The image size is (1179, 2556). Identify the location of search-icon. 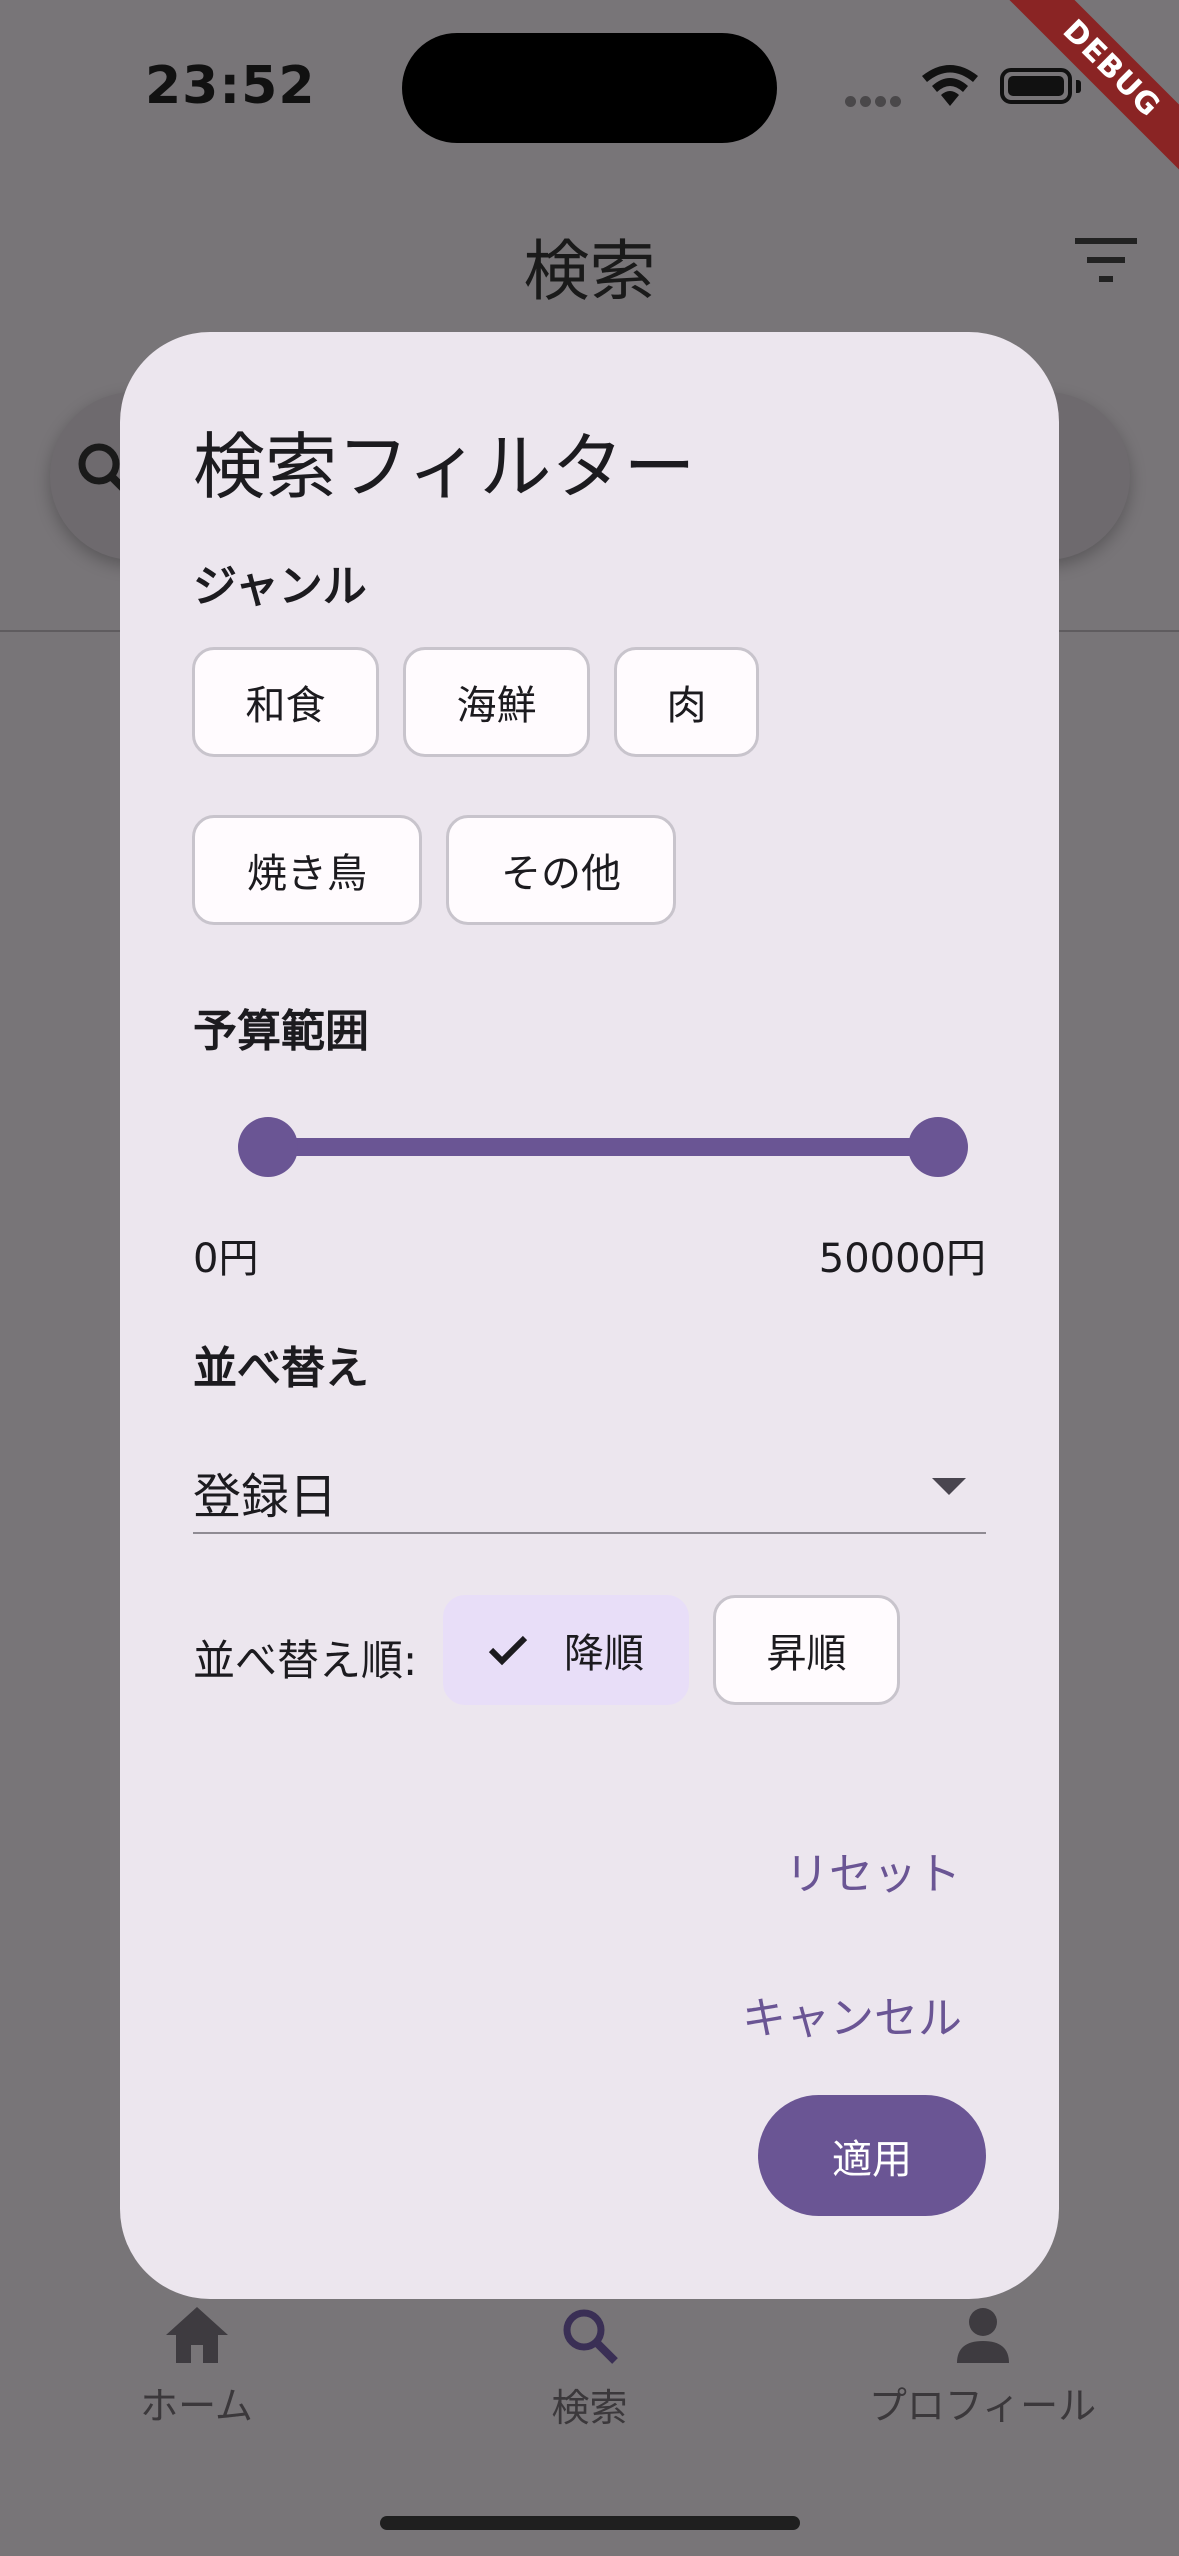
(589, 2338).